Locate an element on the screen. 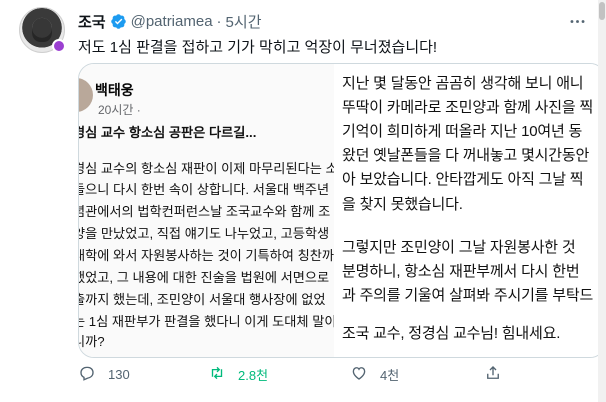  share-button is located at coordinates (493, 374).